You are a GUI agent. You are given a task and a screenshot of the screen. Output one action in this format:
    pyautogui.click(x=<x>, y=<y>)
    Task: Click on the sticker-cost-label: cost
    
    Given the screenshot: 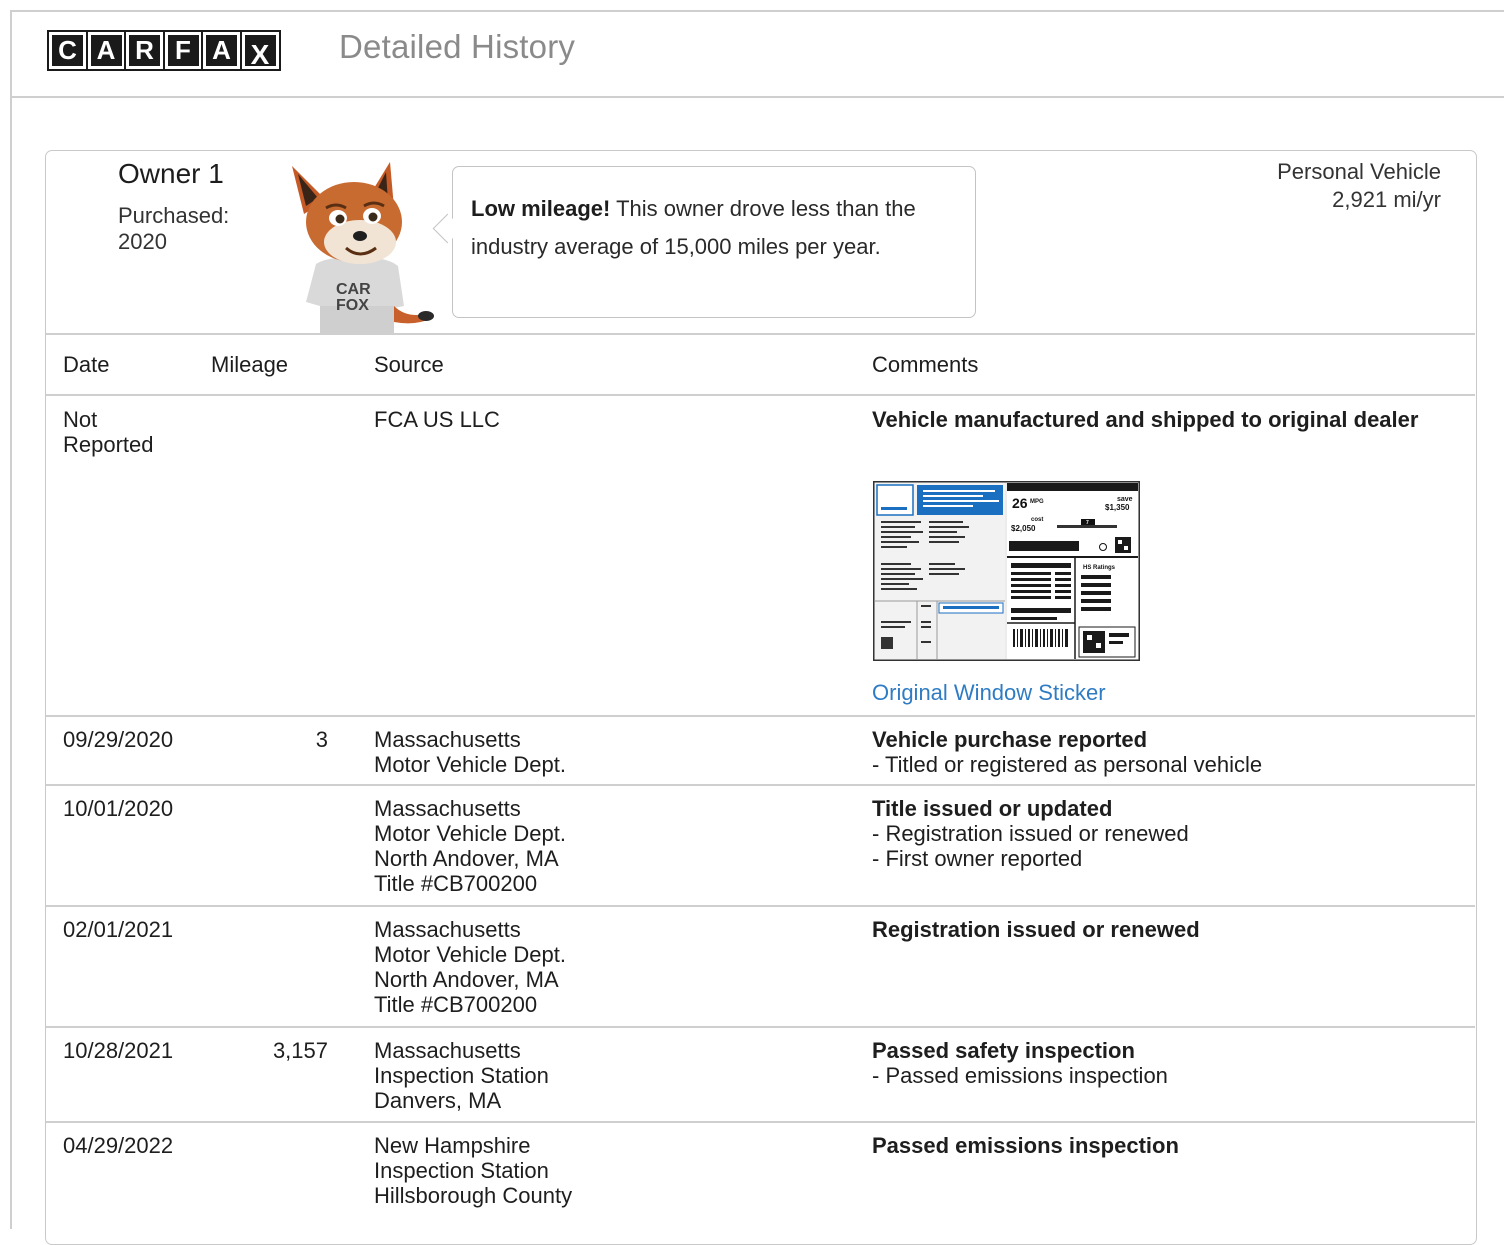 What is the action you would take?
    pyautogui.click(x=1037, y=520)
    